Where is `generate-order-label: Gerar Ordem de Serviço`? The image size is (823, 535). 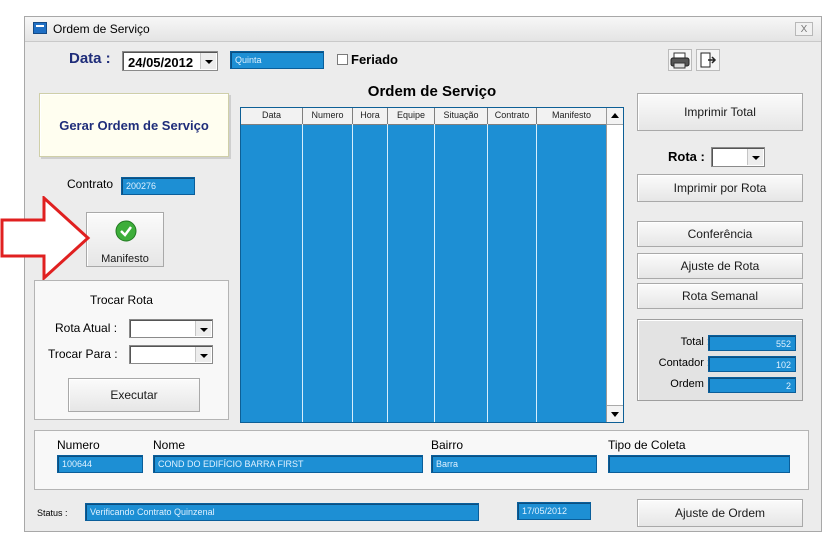
generate-order-label: Gerar Ordem de Serviço is located at coordinates (134, 125).